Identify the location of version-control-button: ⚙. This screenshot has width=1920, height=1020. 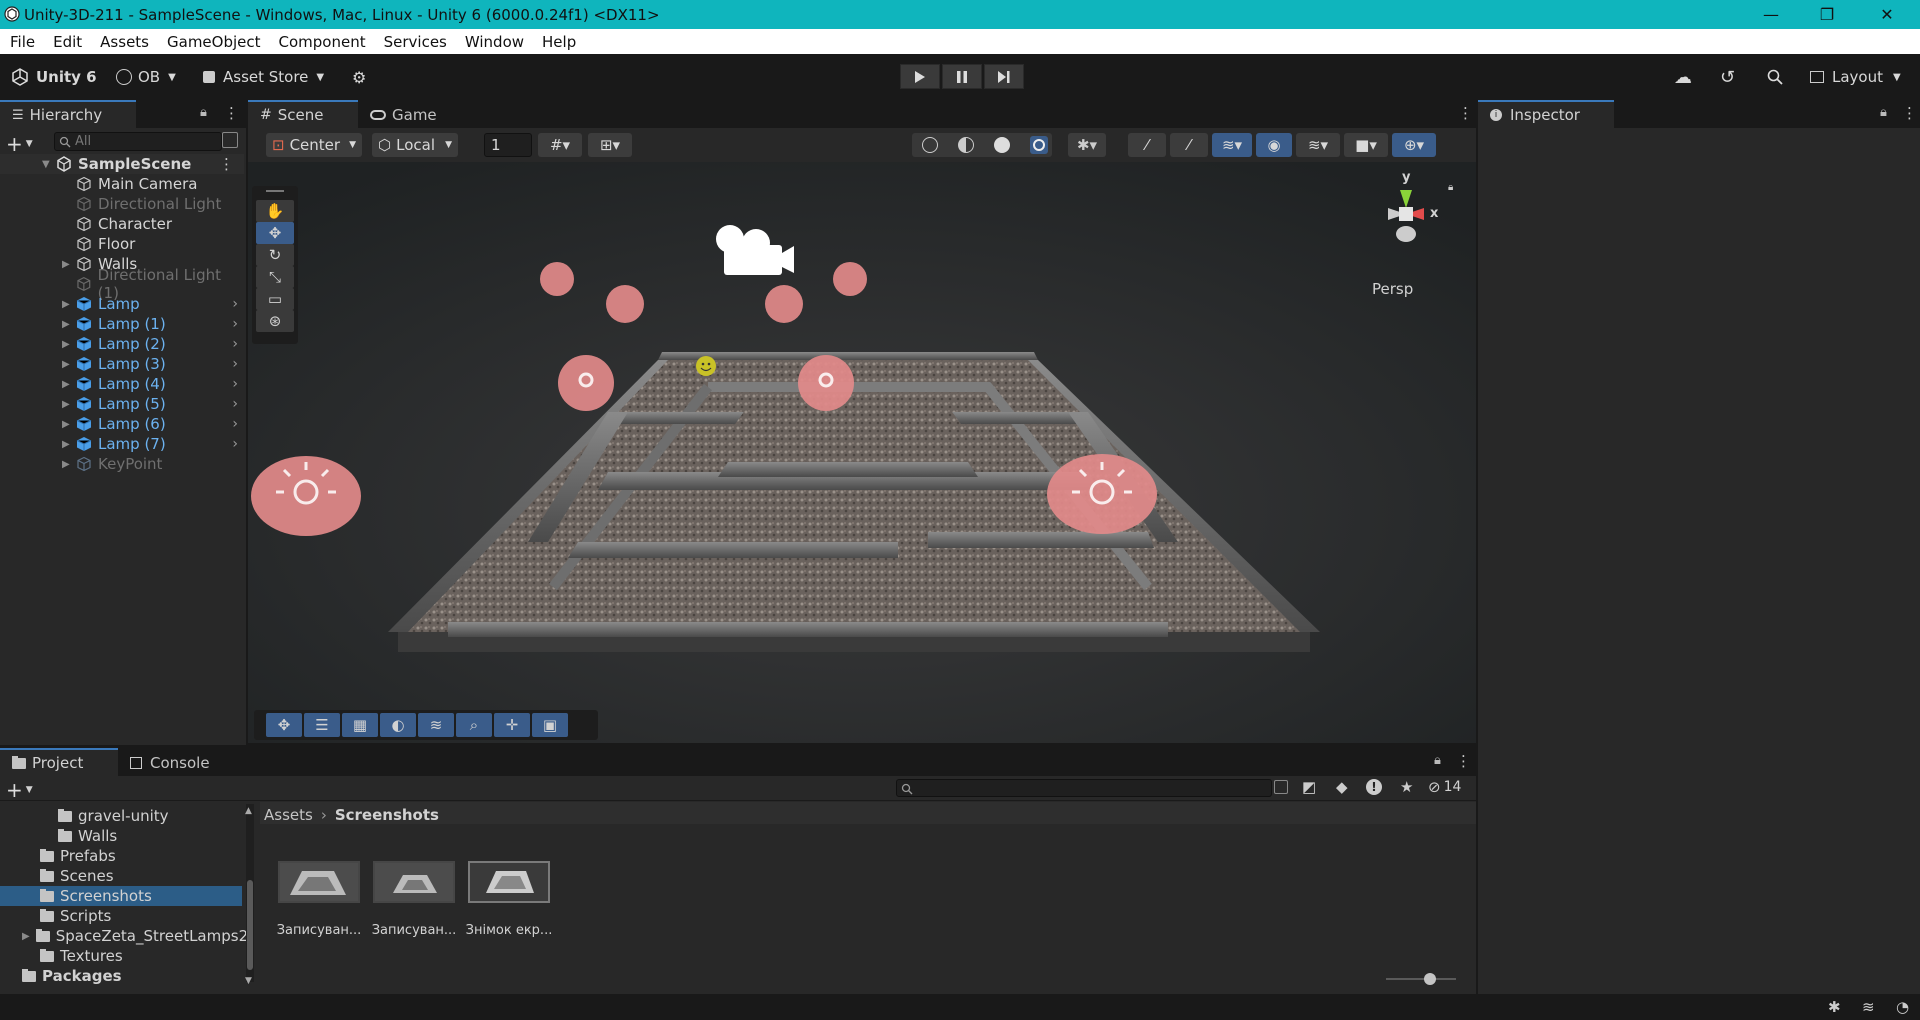
(359, 77).